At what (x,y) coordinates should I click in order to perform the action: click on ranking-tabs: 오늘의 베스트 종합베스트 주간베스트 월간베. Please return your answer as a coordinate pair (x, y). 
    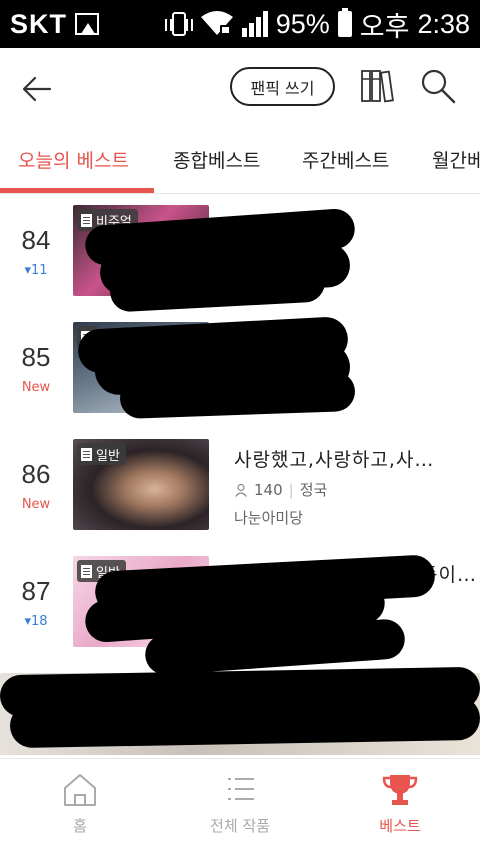
    Looking at the image, I should click on (240, 161).